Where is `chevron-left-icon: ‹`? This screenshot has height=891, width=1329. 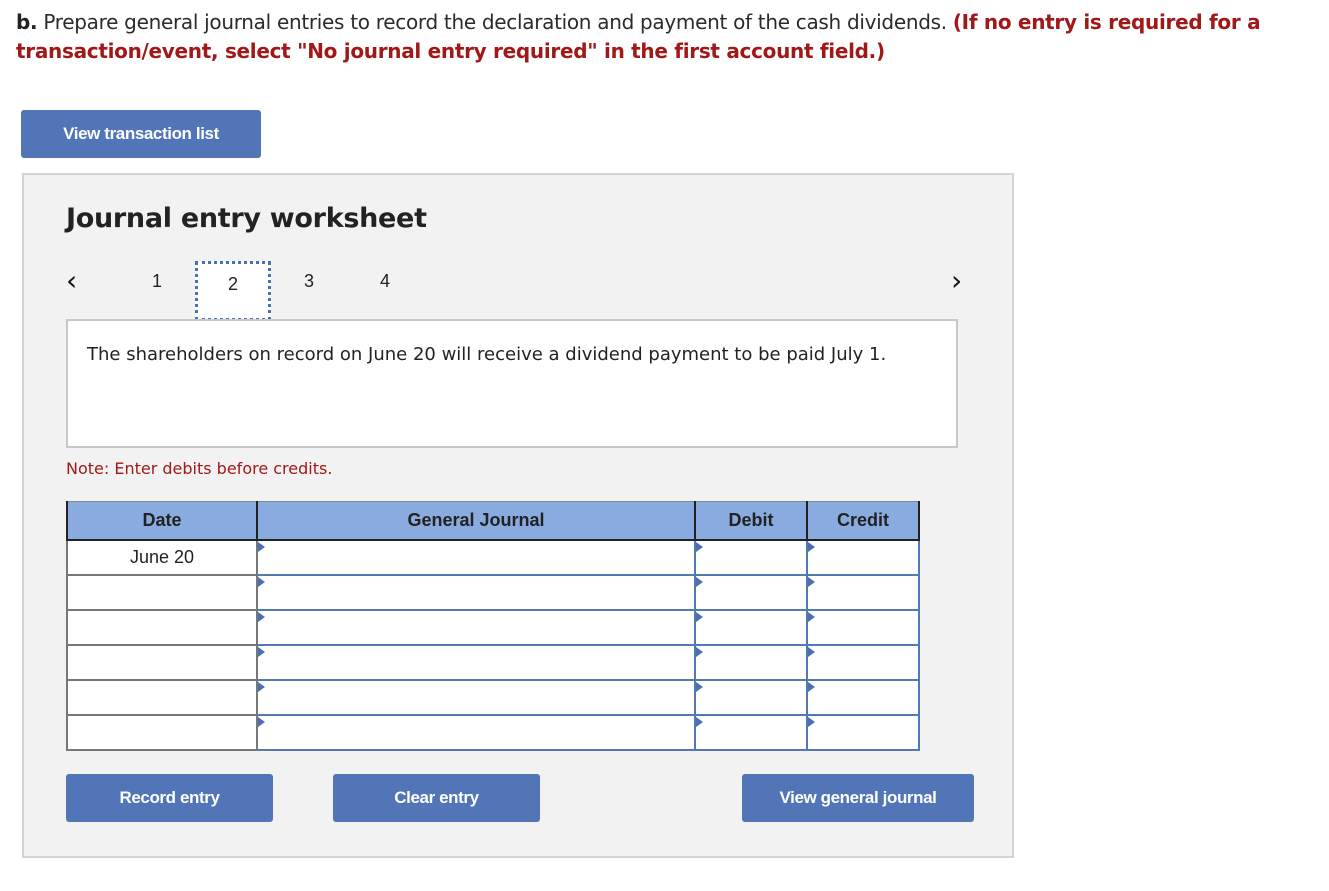 chevron-left-icon: ‹ is located at coordinates (71, 281).